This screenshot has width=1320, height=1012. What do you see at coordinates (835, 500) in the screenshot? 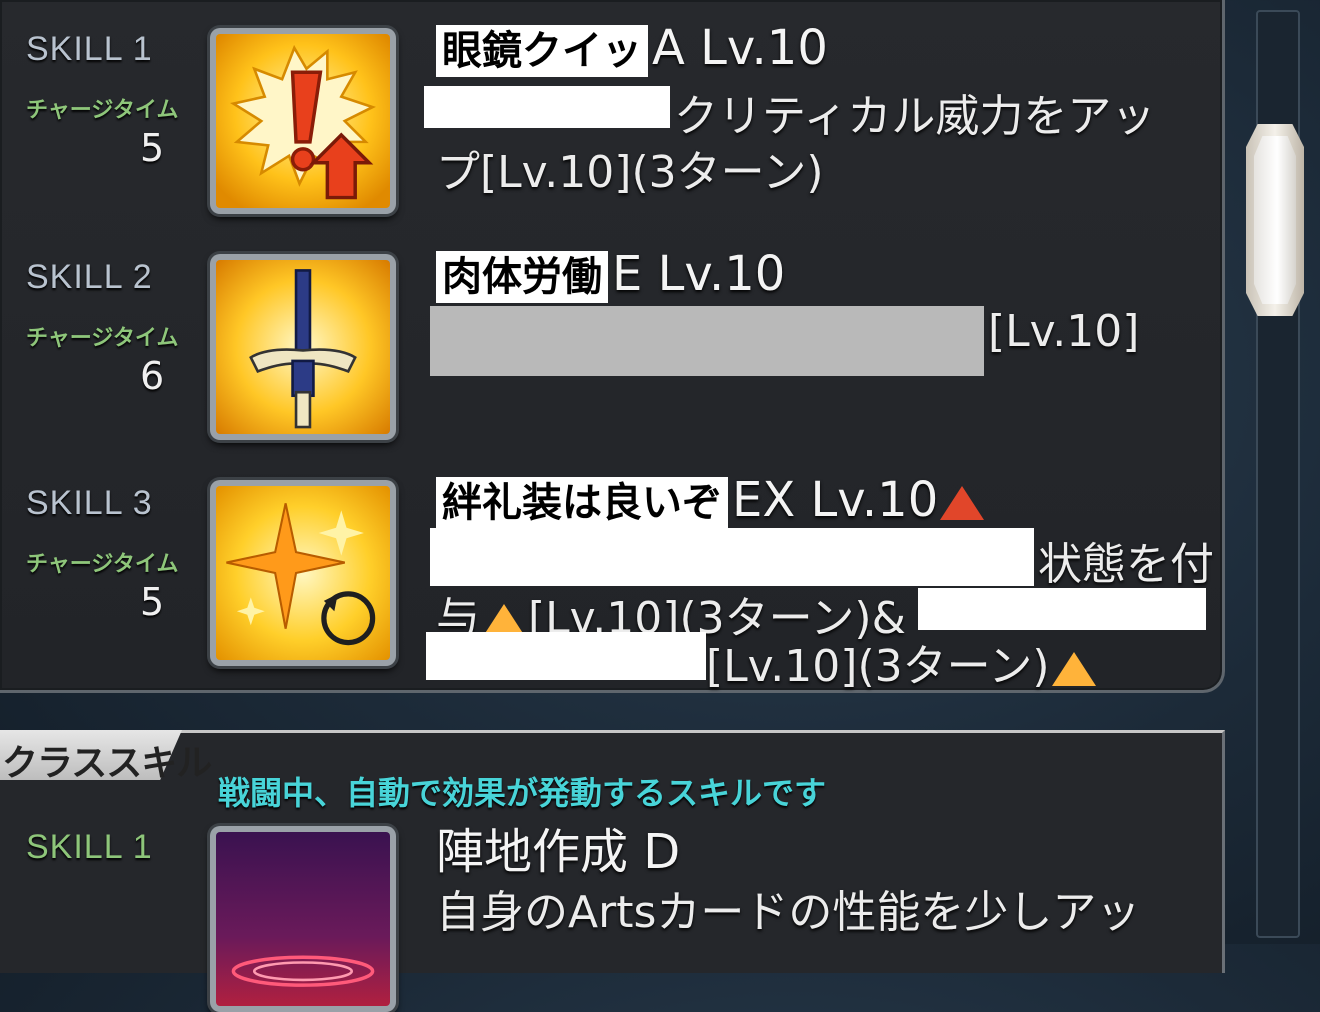
I see `skill-name-level: EX Lv.10` at bounding box center [835, 500].